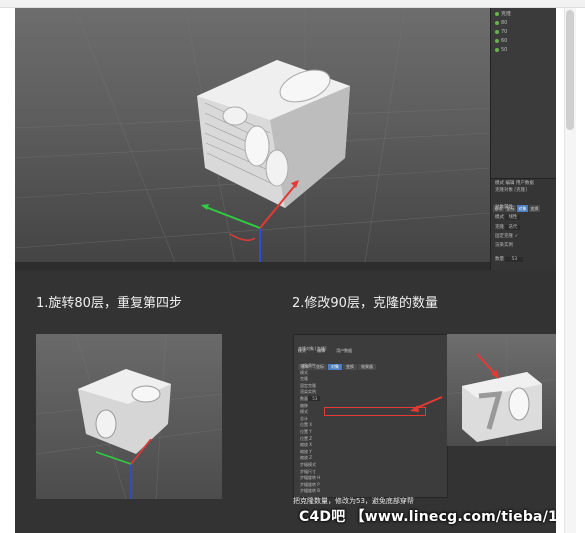 The width and height of the screenshot is (585, 533). I want to click on panel2-row-label: 步幅尺寸, so click(308, 471).